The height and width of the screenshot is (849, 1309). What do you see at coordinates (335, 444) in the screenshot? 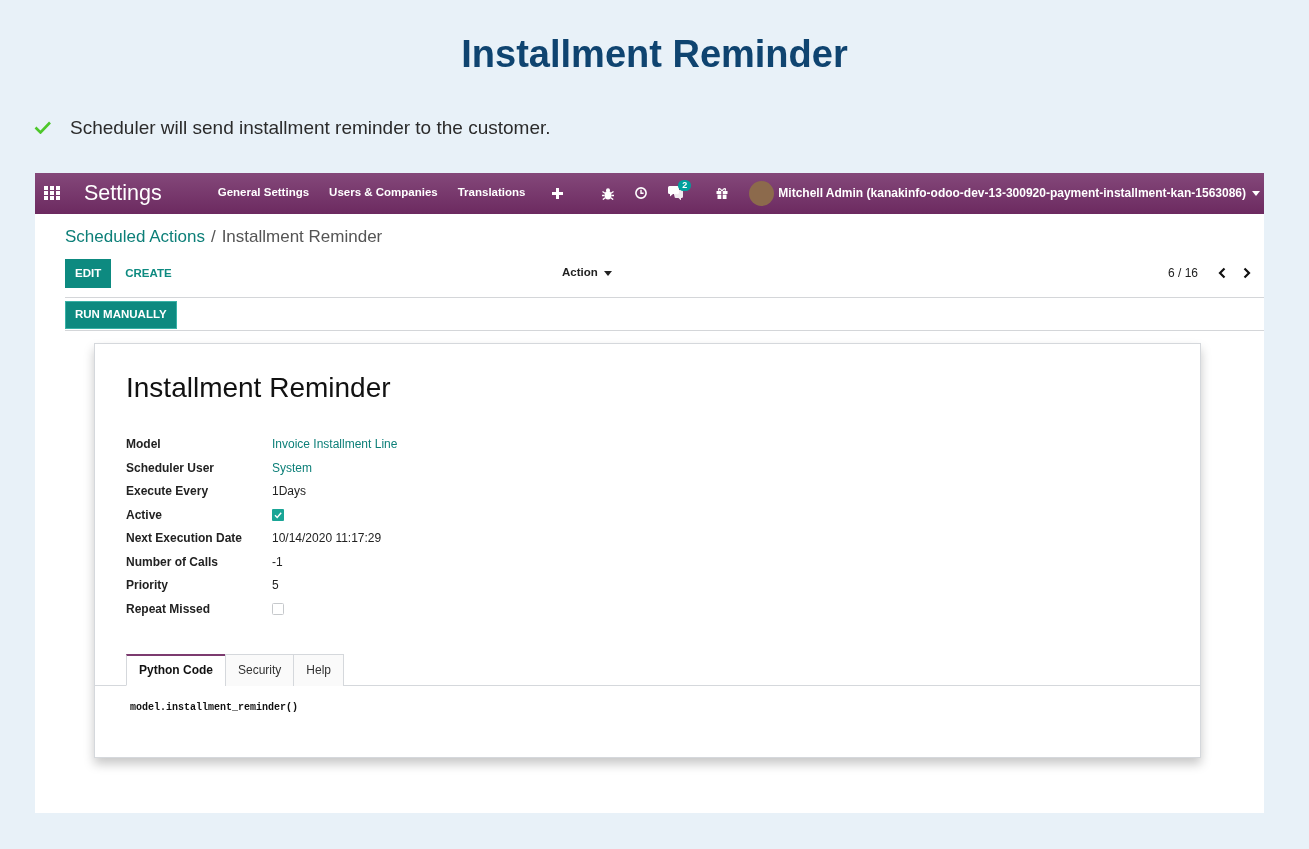
I see `field-link: Invoice Installment Line` at bounding box center [335, 444].